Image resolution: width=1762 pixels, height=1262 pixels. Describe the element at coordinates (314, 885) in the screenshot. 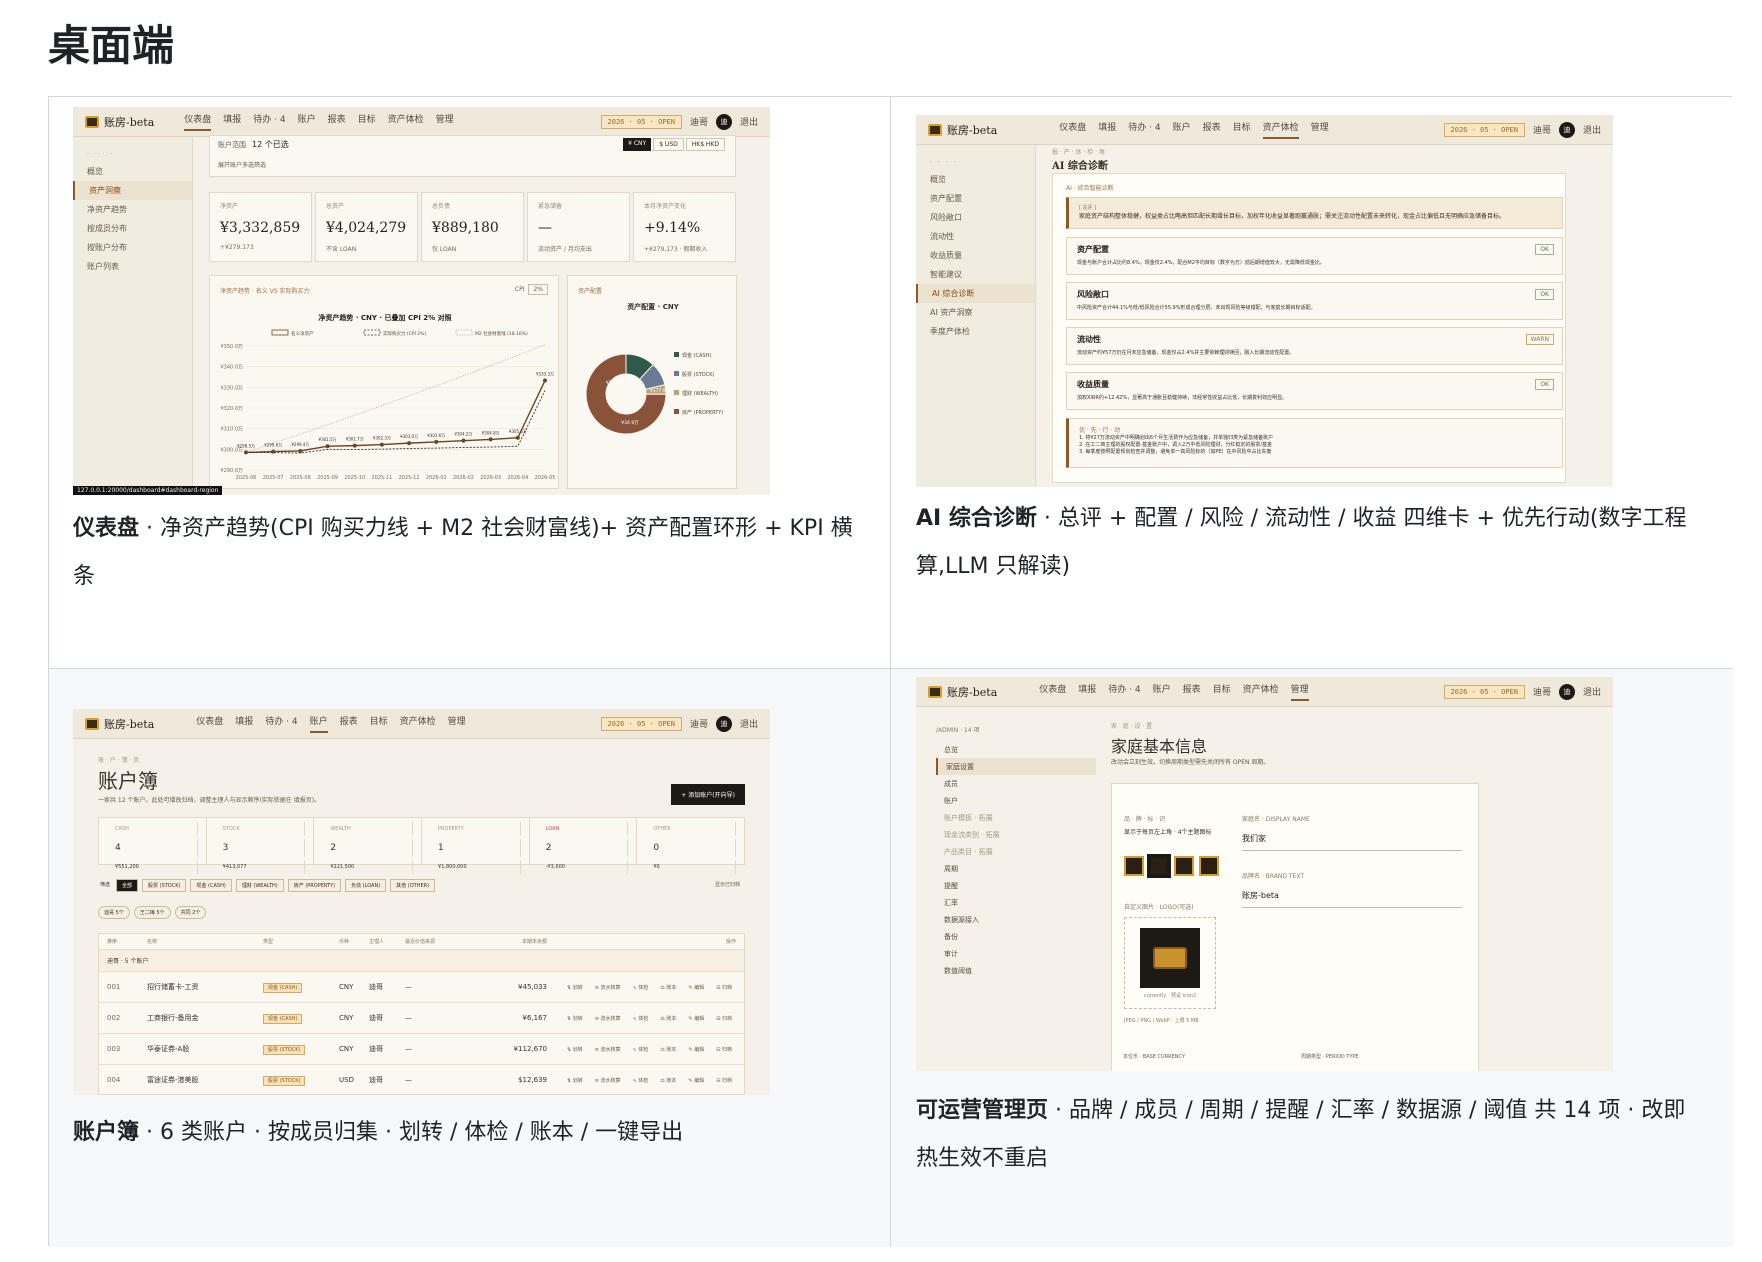

I see `chip-property: 房产 (PROPERTY)` at that location.